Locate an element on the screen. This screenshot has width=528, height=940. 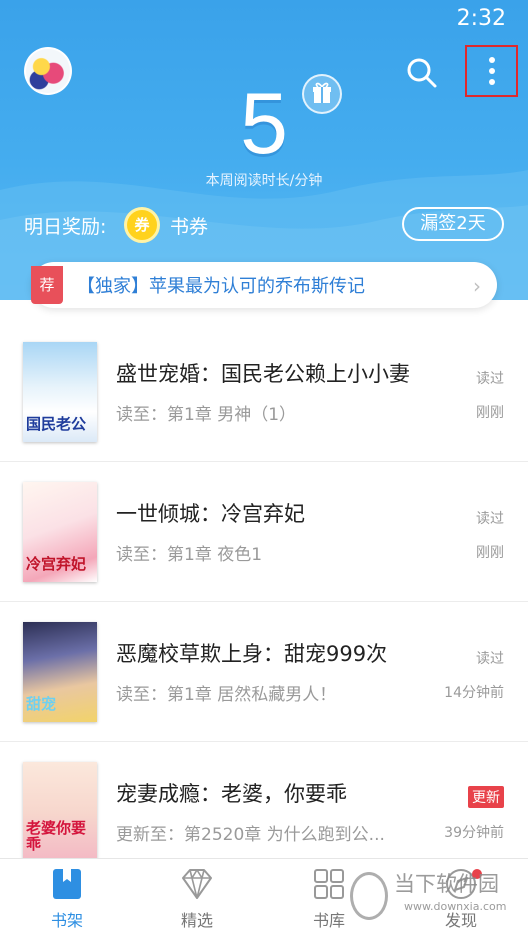
book-progress: 读至：第1章 夜色1 is located at coordinates (189, 555).